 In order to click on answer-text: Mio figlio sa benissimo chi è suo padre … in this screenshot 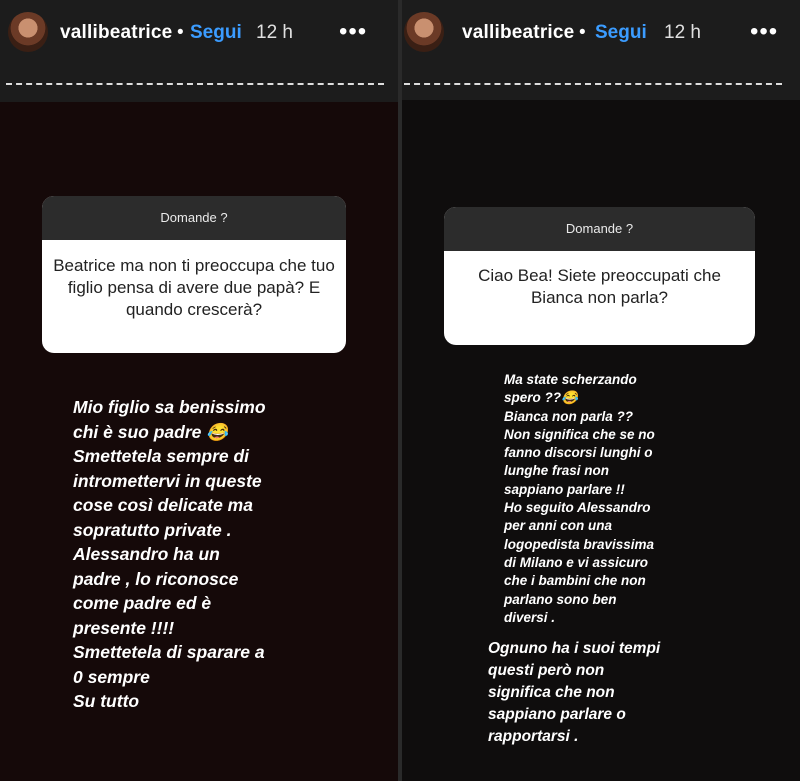, I will do `click(169, 554)`.